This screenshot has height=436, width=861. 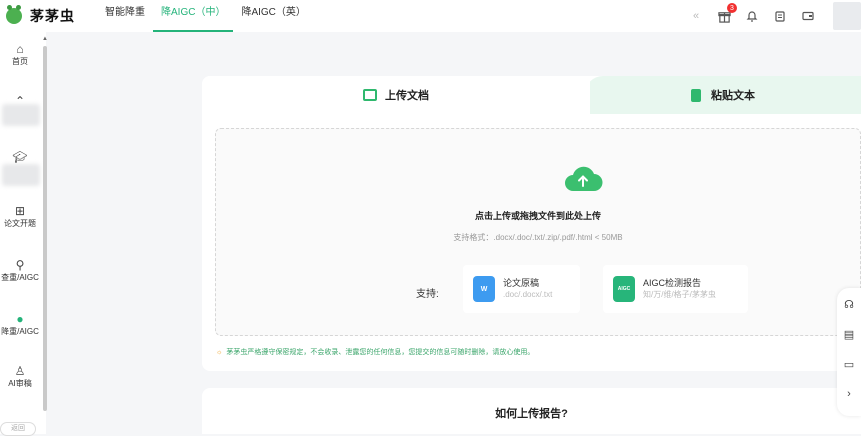 What do you see at coordinates (531, 414) in the screenshot?
I see `howto-title: 如何上传报告?` at bounding box center [531, 414].